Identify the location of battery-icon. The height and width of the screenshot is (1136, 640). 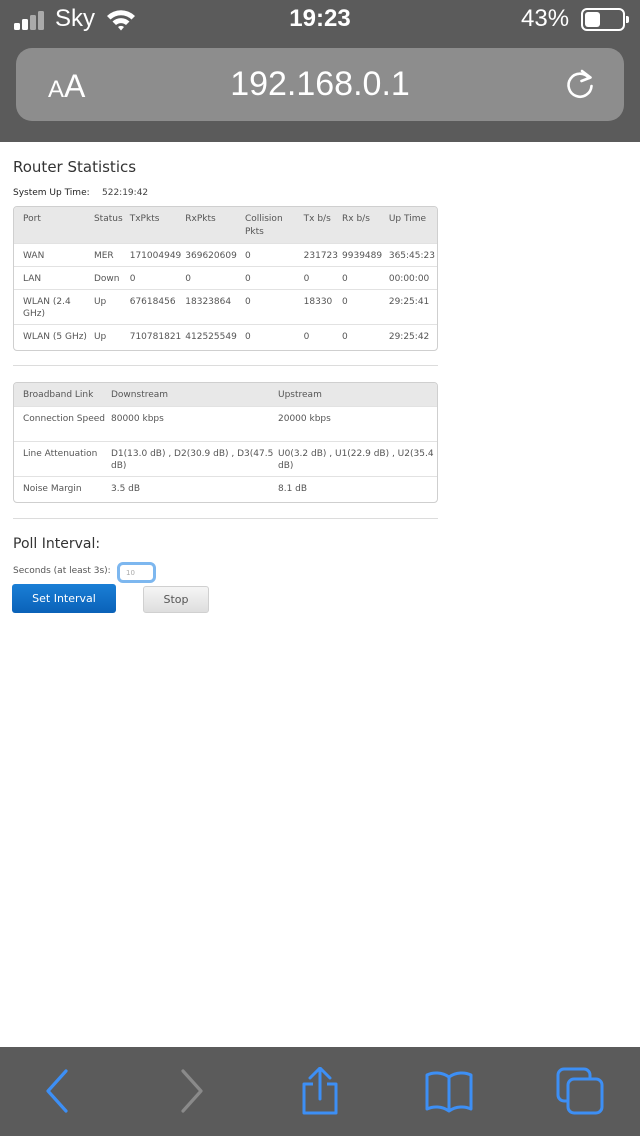
(605, 19).